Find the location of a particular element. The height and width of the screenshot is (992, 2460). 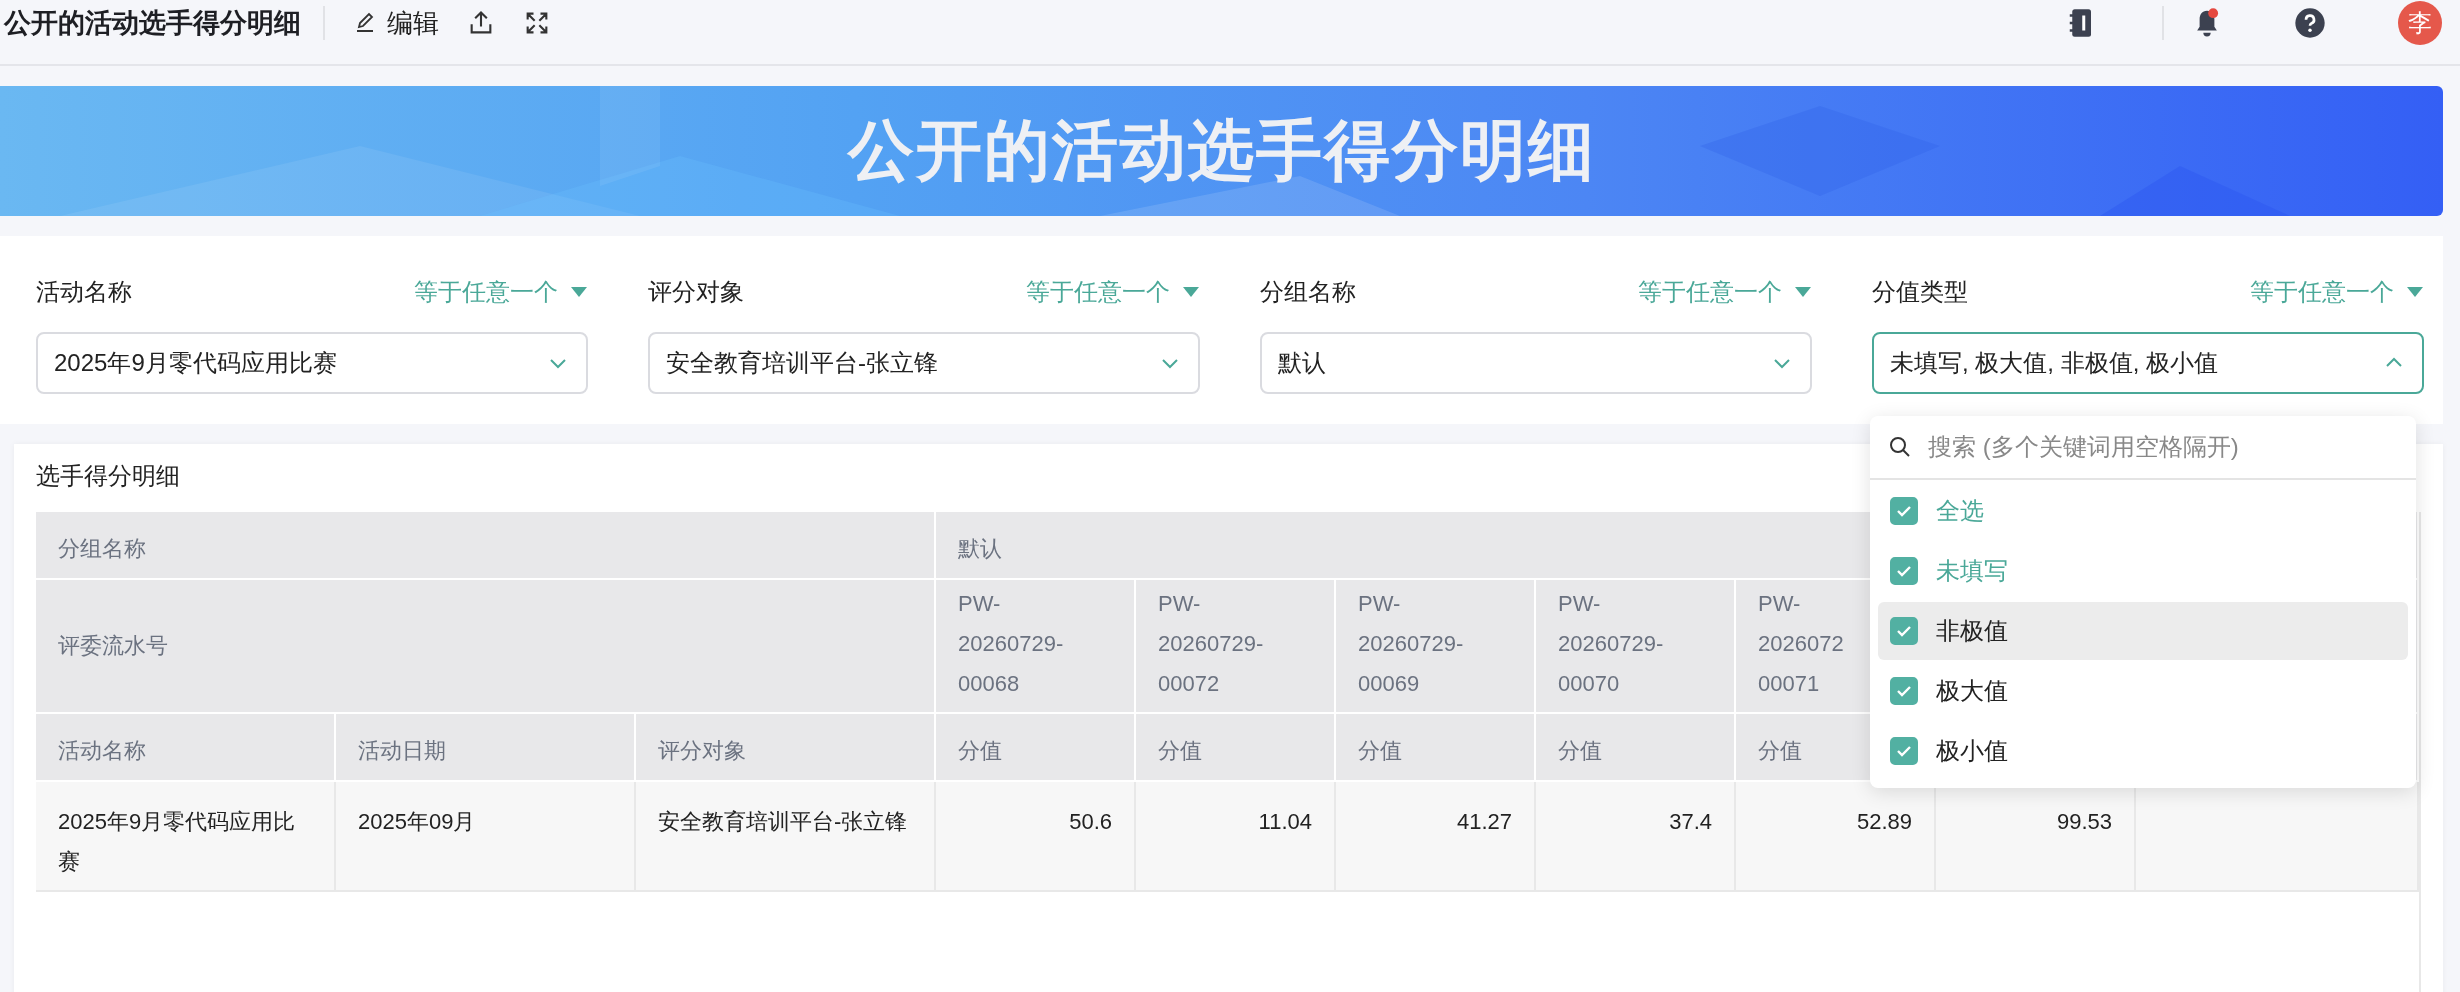

filter-select: 未填写, 极大值, 非极值, 极小值 is located at coordinates (2148, 363).